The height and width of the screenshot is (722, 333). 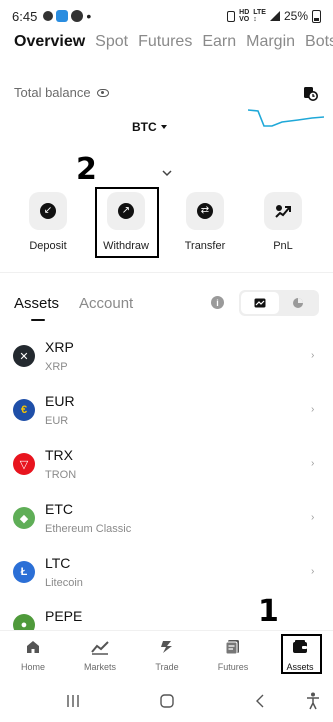 I want to click on asset-name: EUR, so click(x=57, y=421).